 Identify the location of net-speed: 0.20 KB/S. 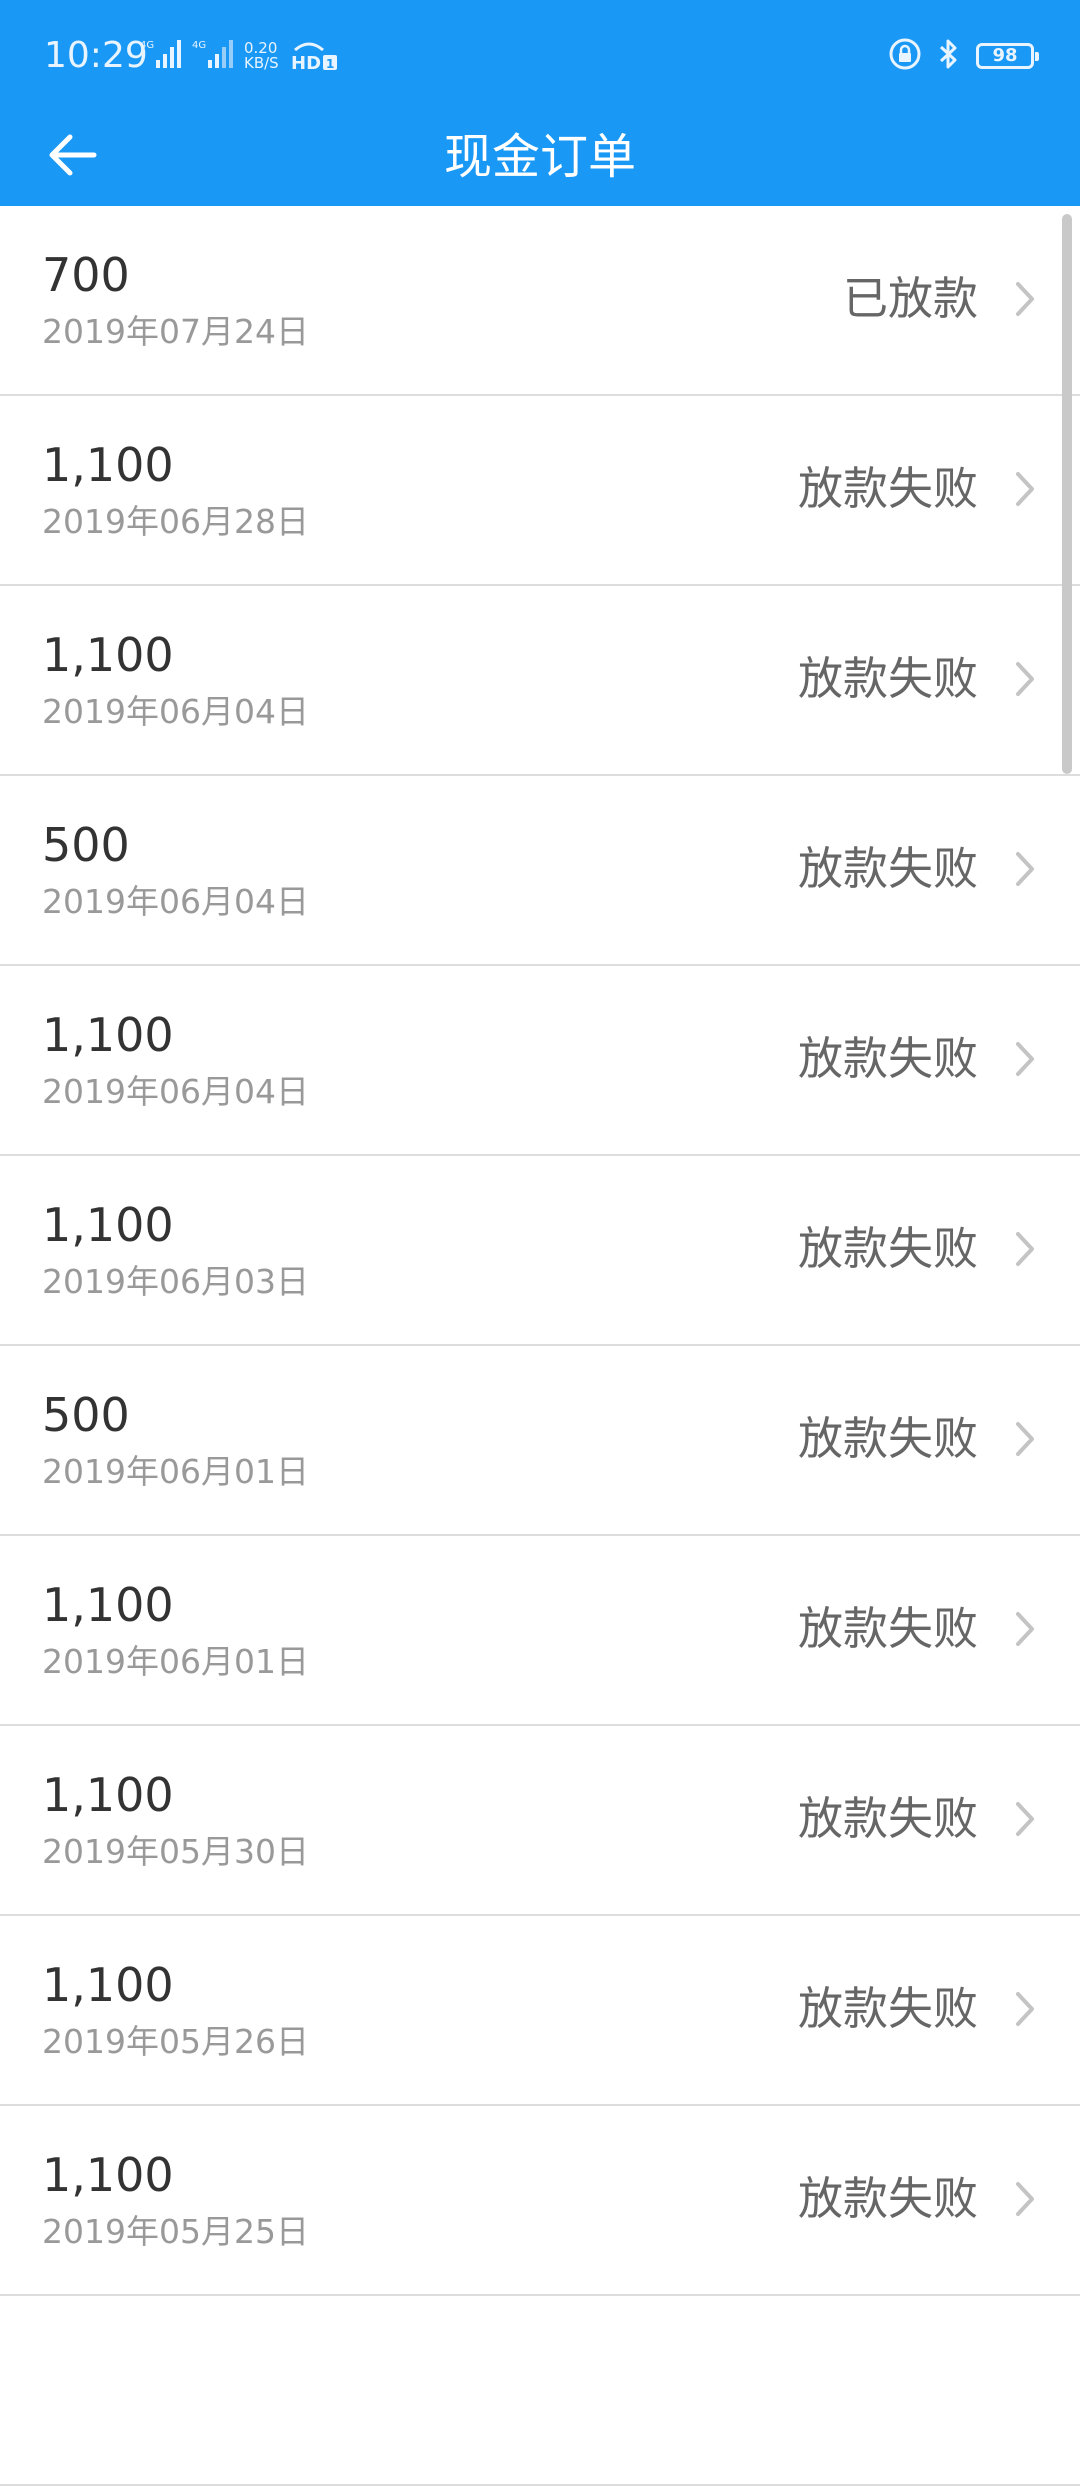
(261, 56).